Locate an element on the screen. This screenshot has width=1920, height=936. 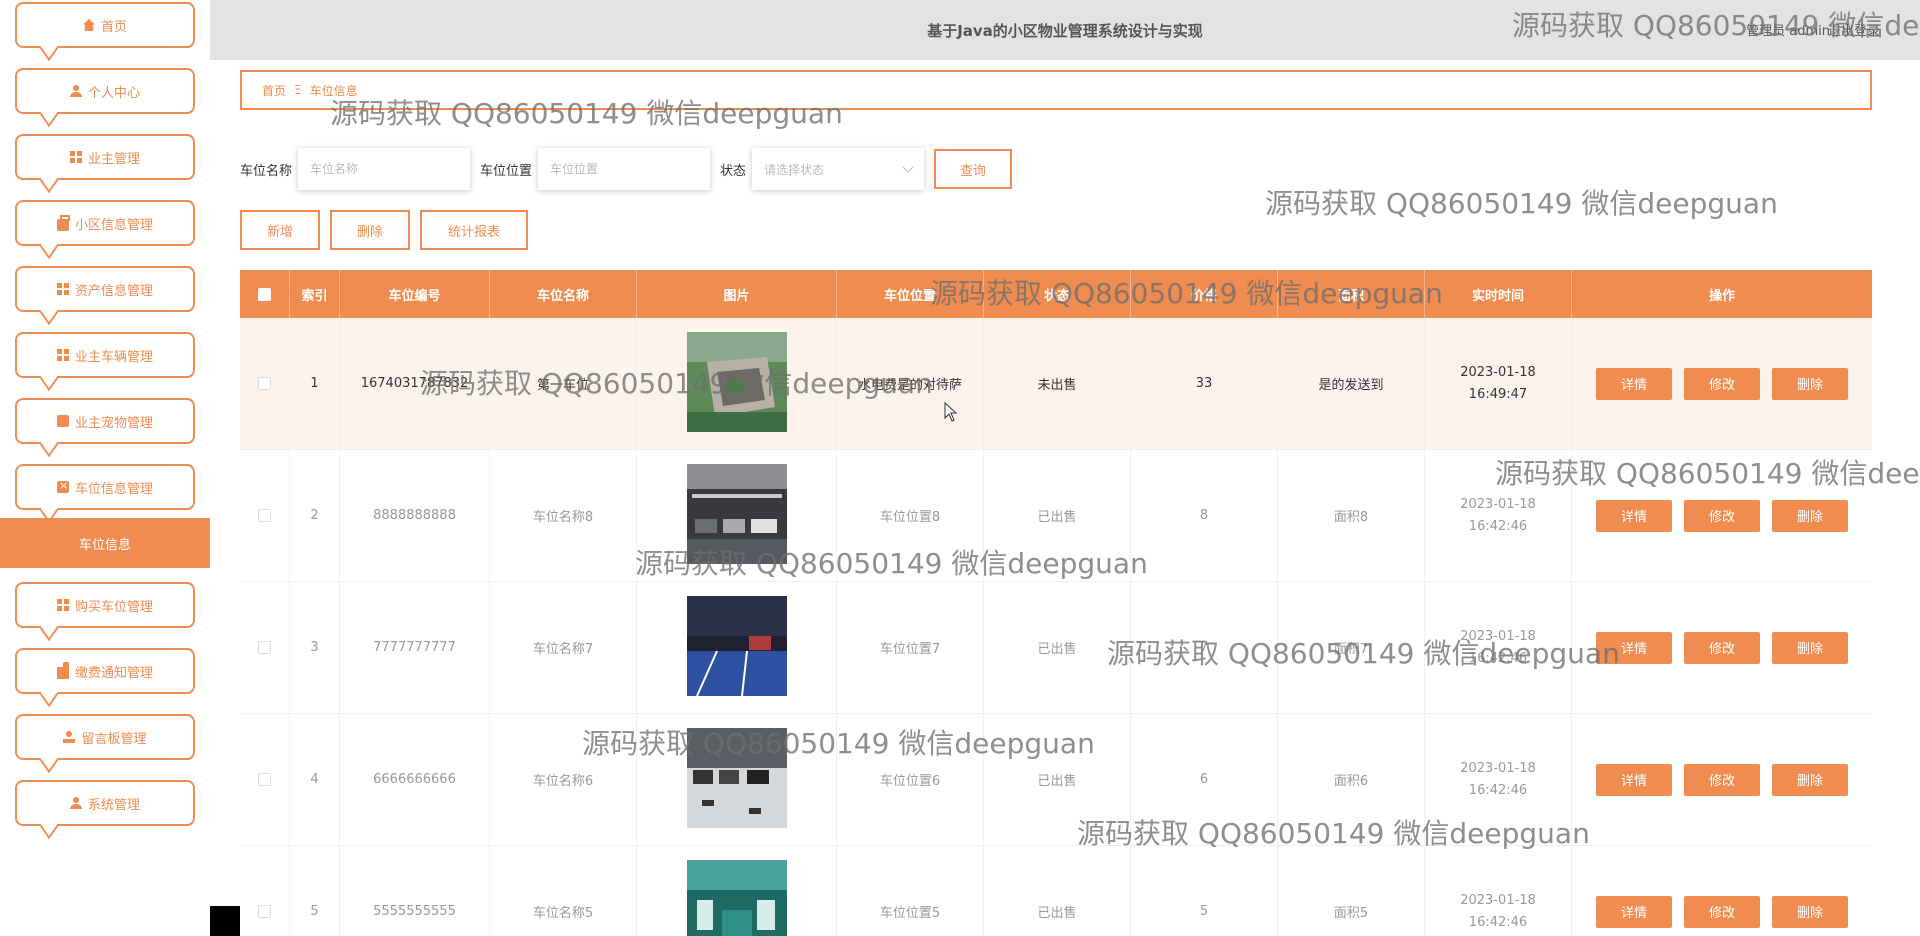
breadcrumb-home: 首页 is located at coordinates (274, 90).